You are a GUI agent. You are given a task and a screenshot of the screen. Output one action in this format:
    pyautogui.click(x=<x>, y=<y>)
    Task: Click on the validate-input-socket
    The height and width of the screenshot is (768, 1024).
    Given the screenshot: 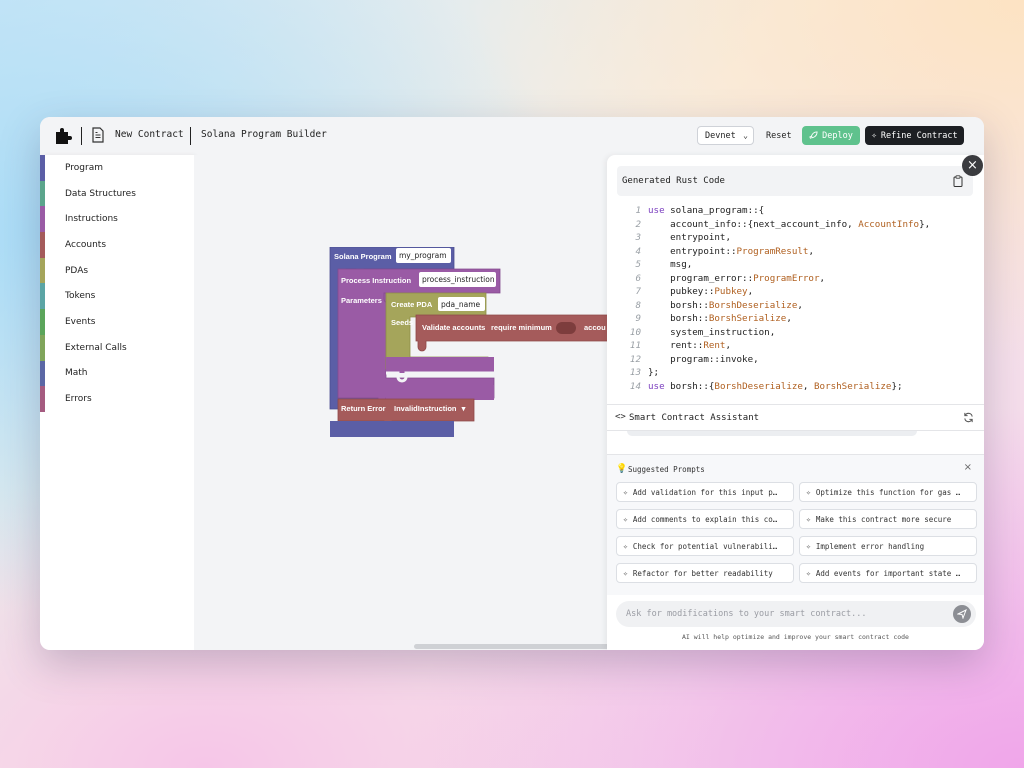 What is the action you would take?
    pyautogui.click(x=566, y=328)
    